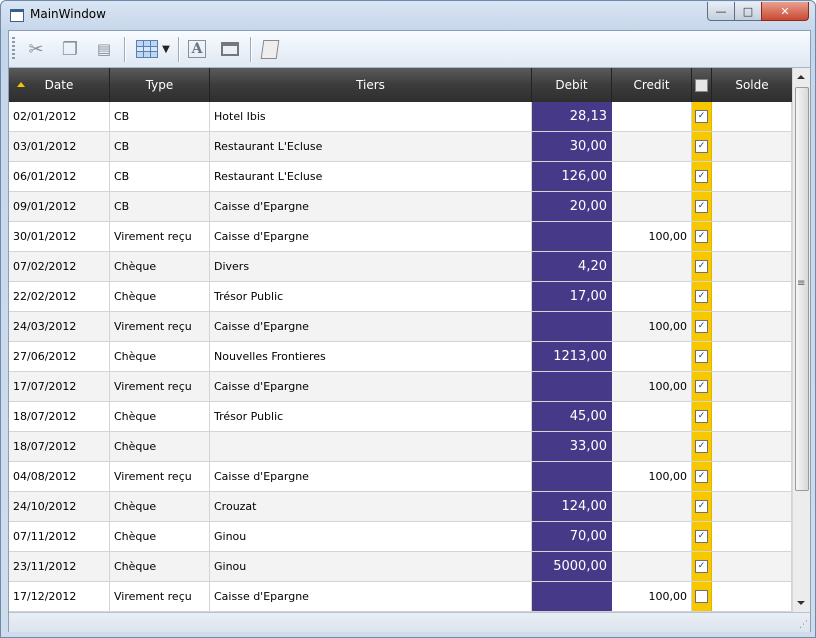  What do you see at coordinates (408, 15) in the screenshot?
I see `title-bar: MainWindow — □ ✕` at bounding box center [408, 15].